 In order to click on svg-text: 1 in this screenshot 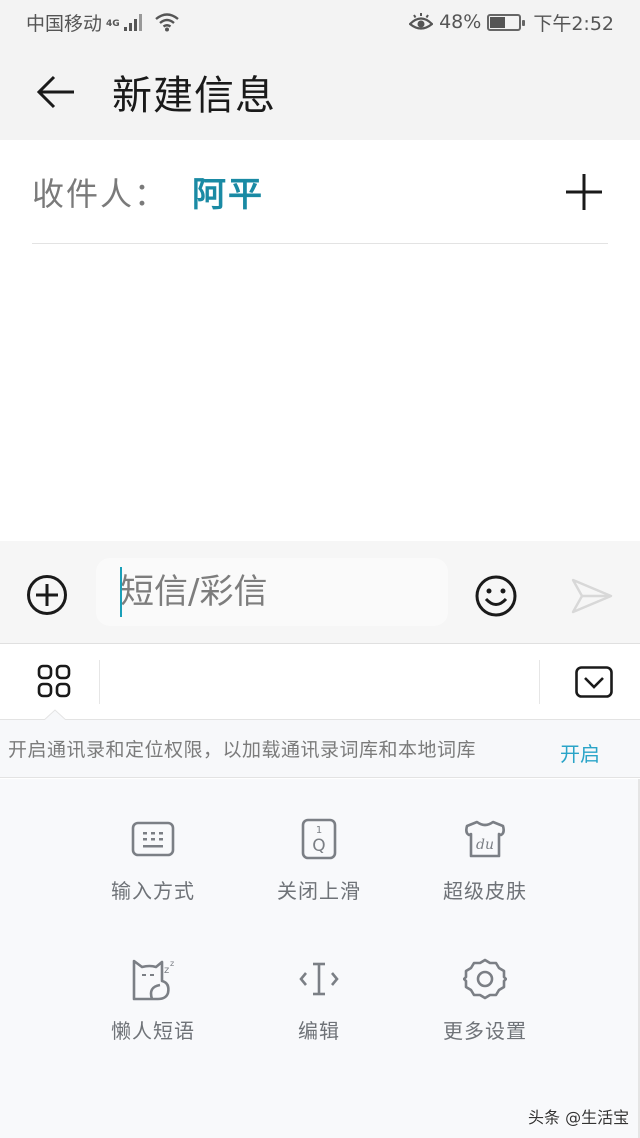, I will do `click(319, 830)`.